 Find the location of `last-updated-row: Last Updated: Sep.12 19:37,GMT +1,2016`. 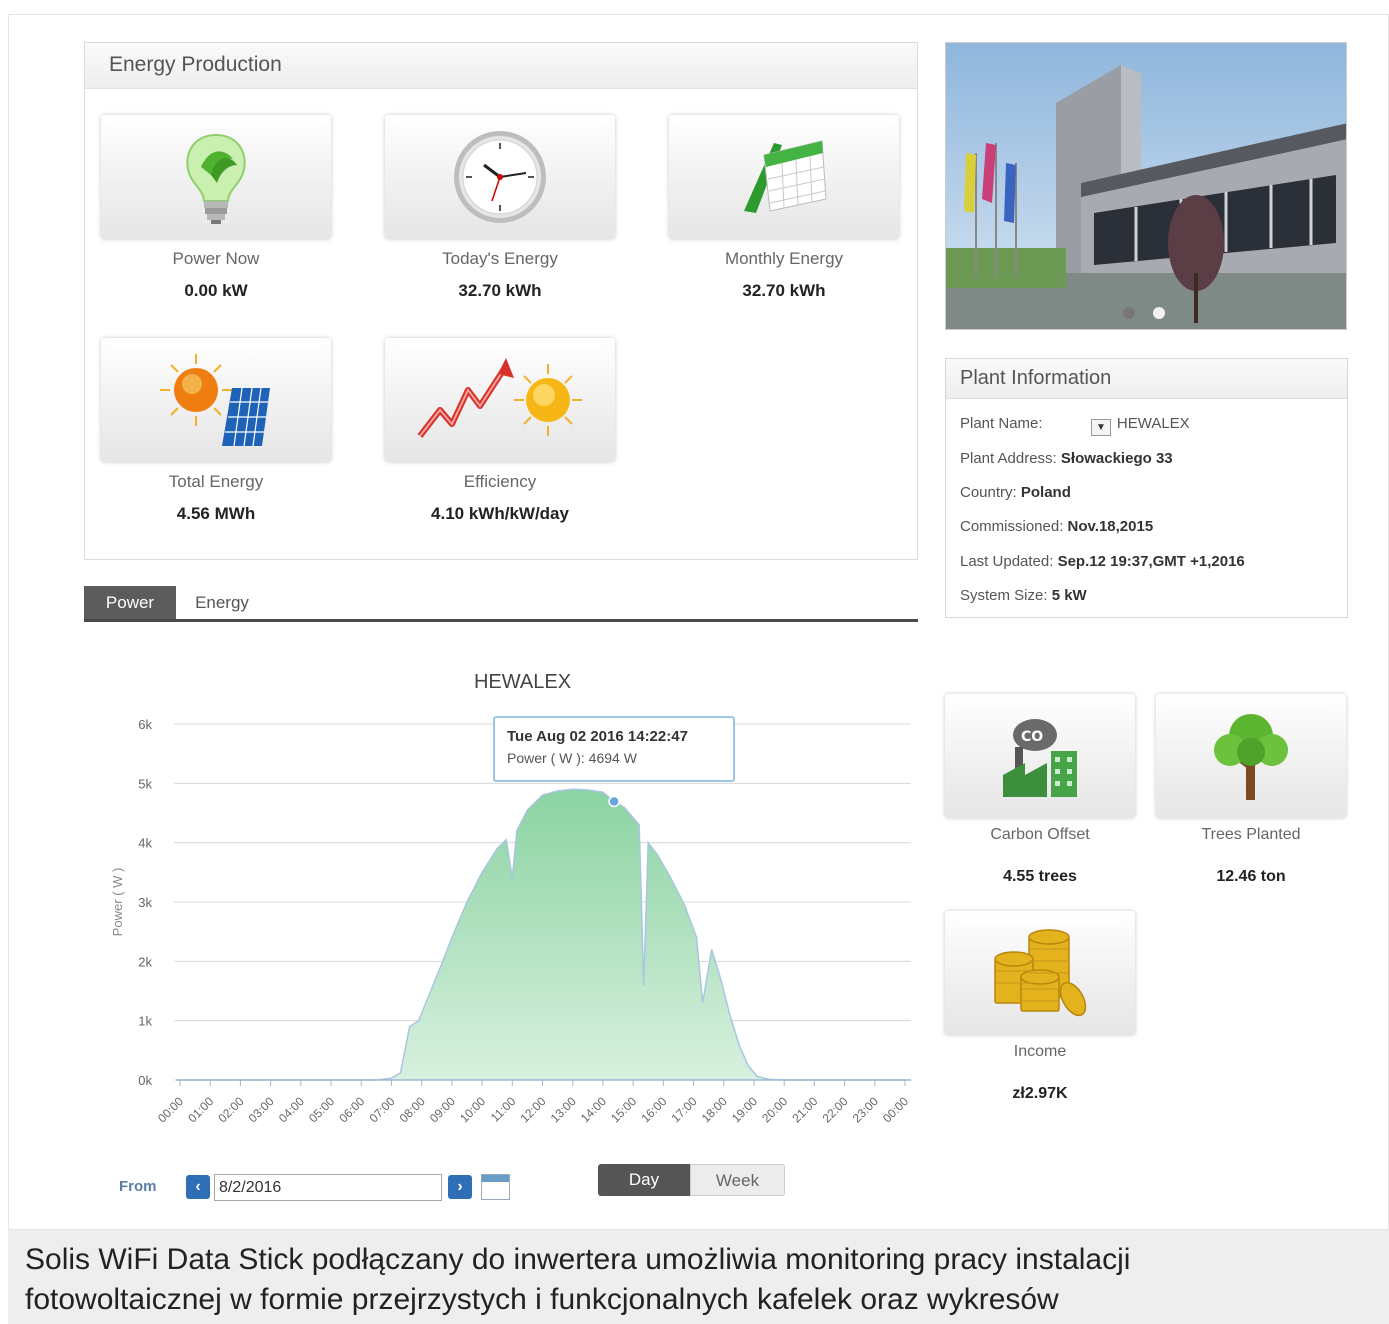

last-updated-row: Last Updated: Sep.12 19:37,GMT +1,2016 is located at coordinates (1102, 561).